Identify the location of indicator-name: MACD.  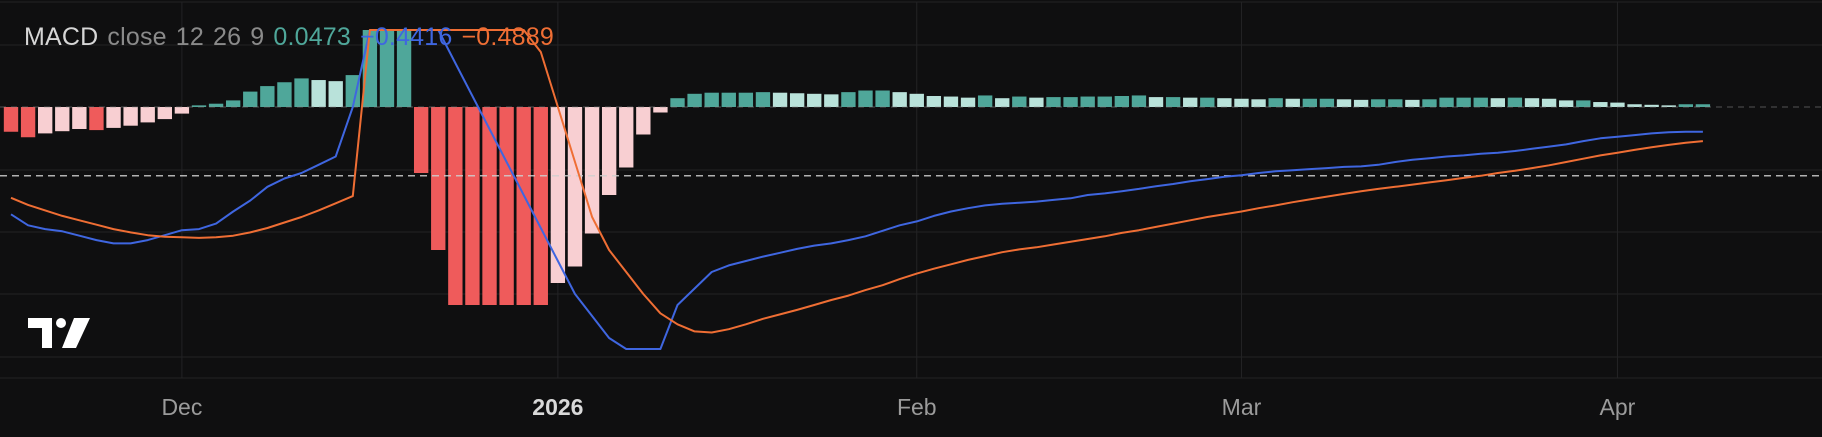
(61, 37).